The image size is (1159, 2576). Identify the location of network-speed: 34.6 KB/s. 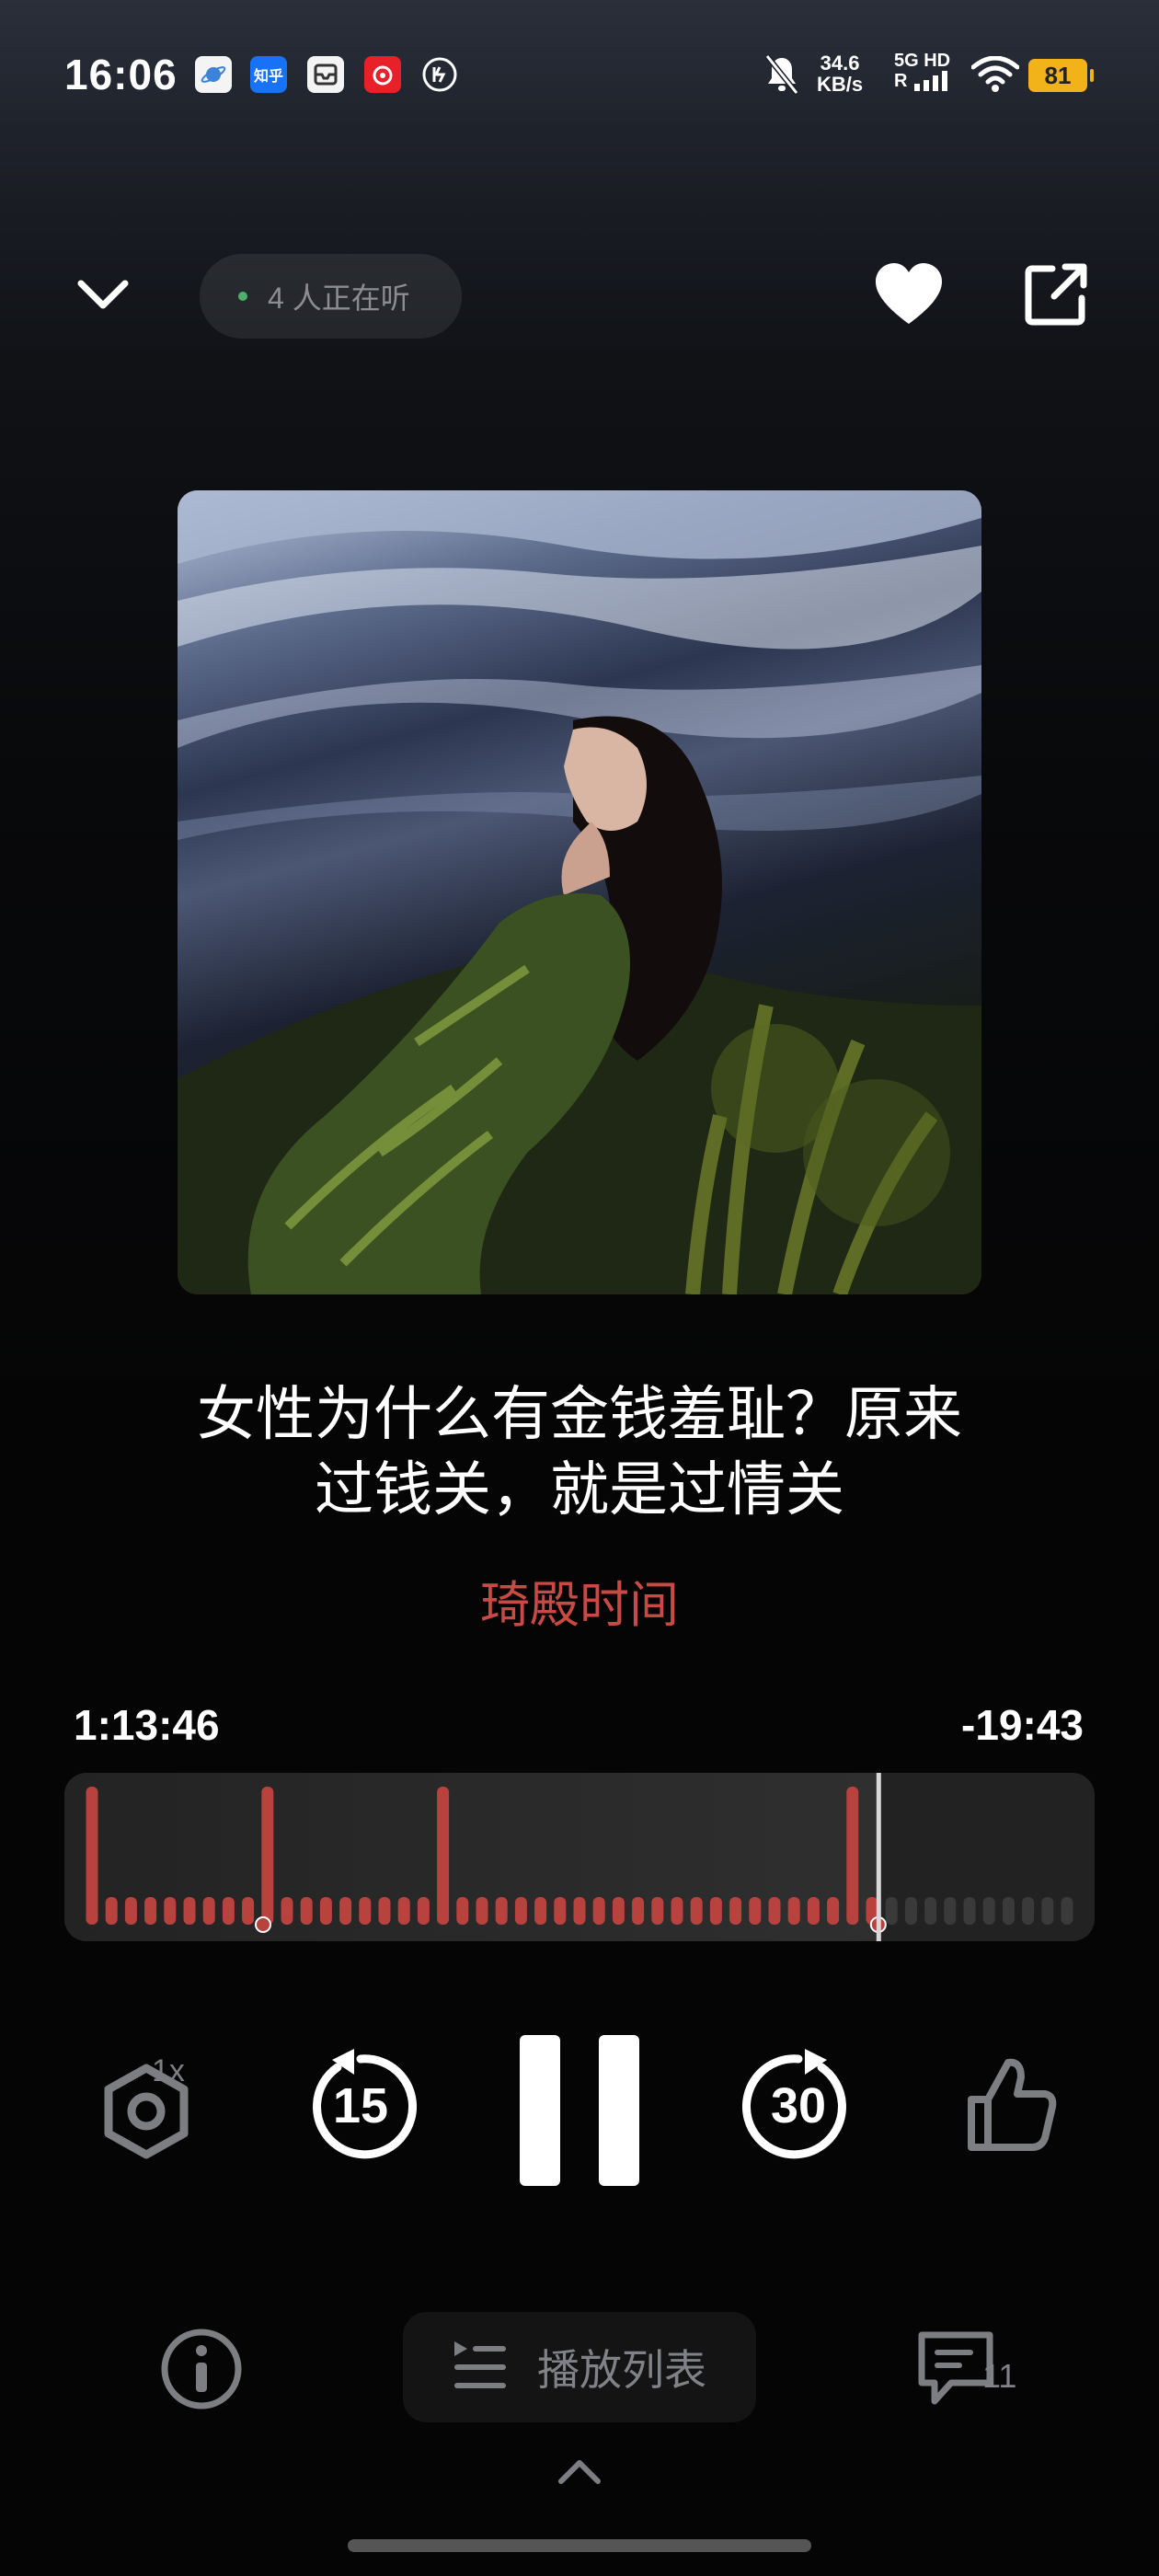
(840, 73).